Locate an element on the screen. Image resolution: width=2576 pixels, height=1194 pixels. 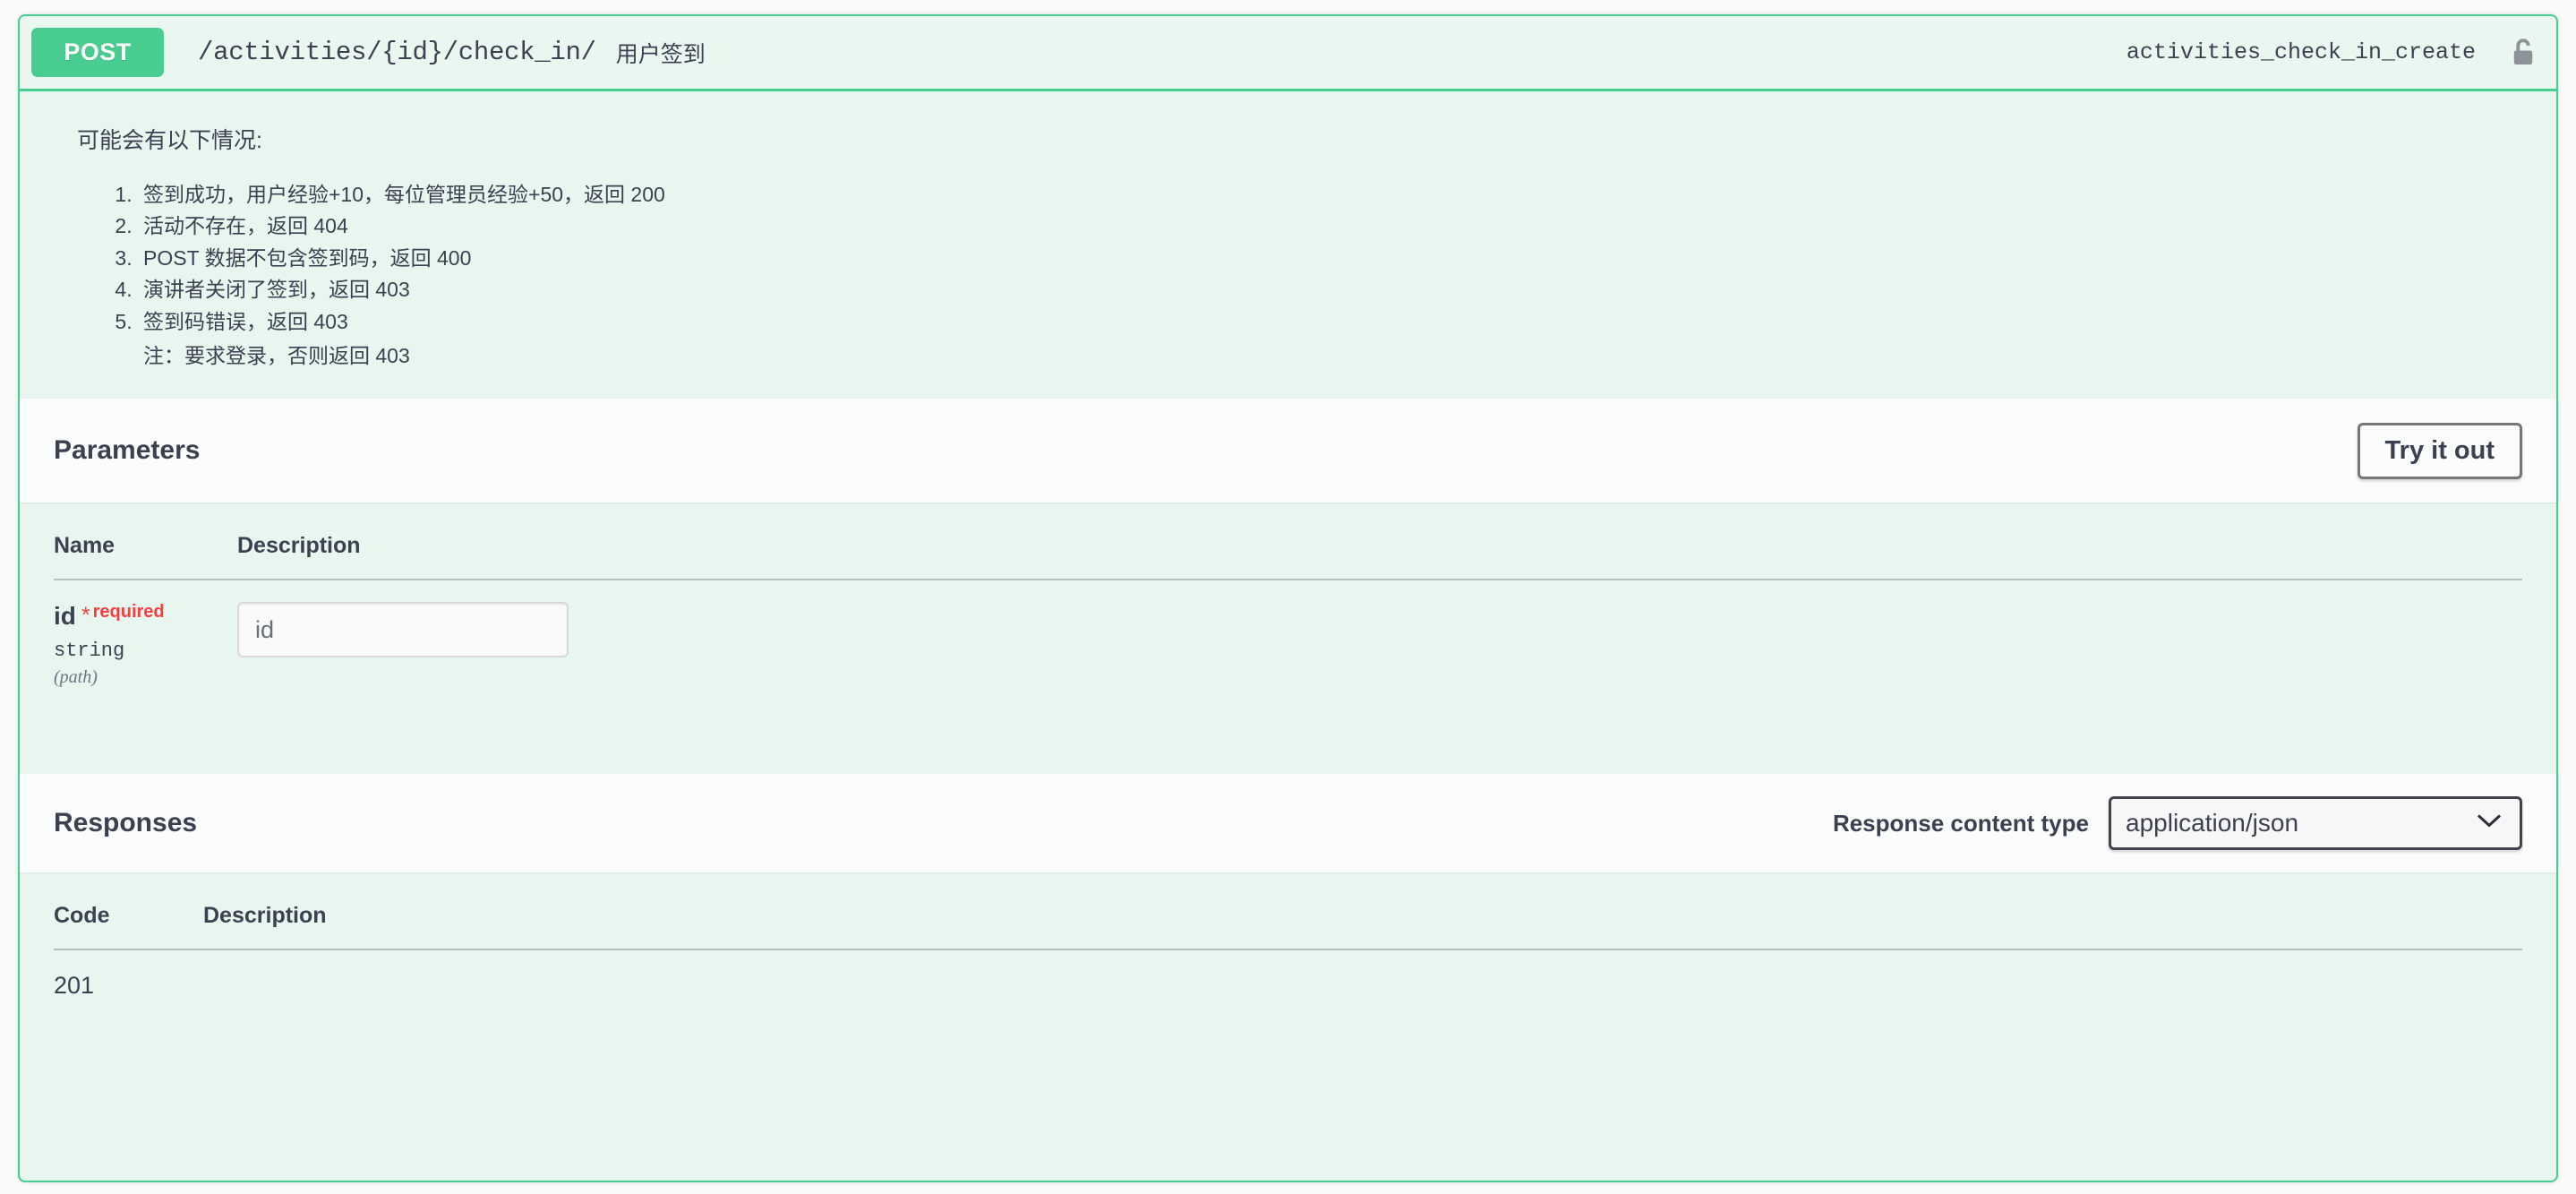
table-row: 201 is located at coordinates (1288, 975).